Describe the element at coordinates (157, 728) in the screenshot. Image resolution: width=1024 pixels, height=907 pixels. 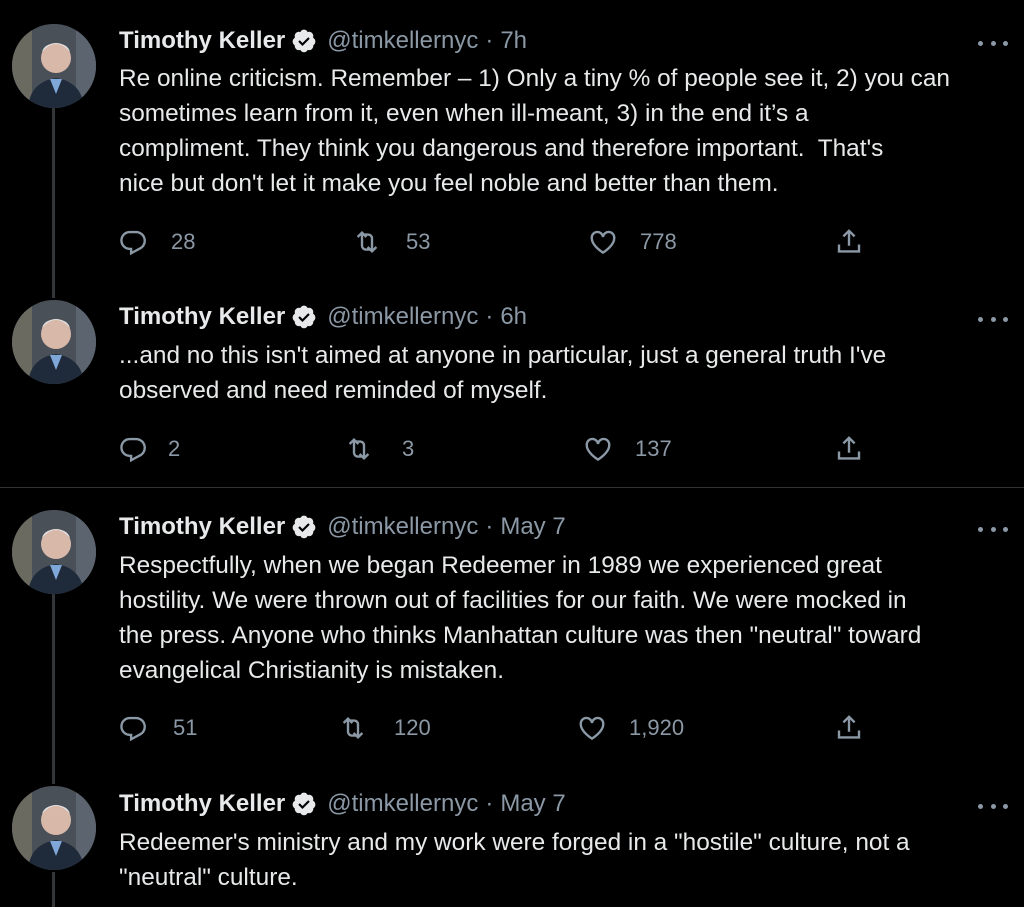
I see `reply-button: 51` at that location.